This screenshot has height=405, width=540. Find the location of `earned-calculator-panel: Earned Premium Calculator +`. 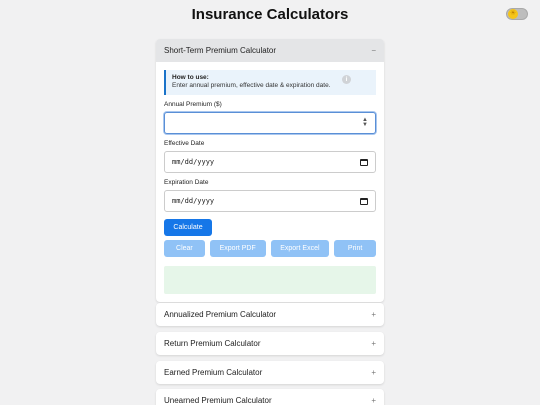

earned-calculator-panel: Earned Premium Calculator + is located at coordinates (270, 372).